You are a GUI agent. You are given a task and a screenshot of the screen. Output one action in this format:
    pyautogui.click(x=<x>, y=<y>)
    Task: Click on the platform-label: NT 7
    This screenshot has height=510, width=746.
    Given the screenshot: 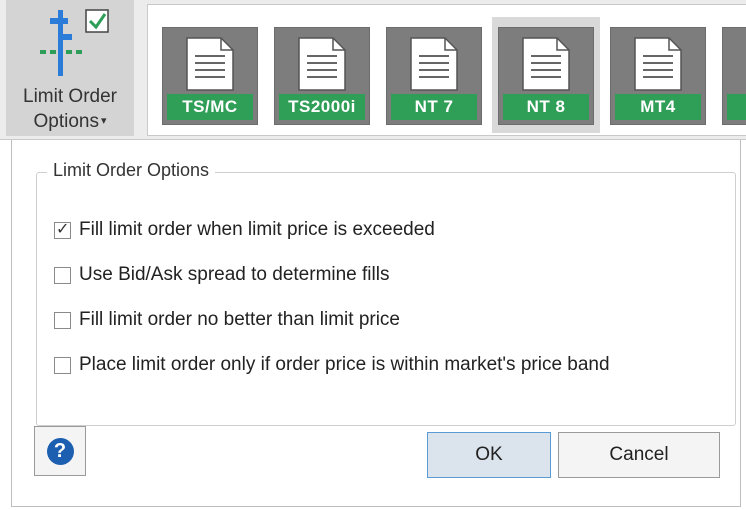 What is the action you would take?
    pyautogui.click(x=434, y=107)
    